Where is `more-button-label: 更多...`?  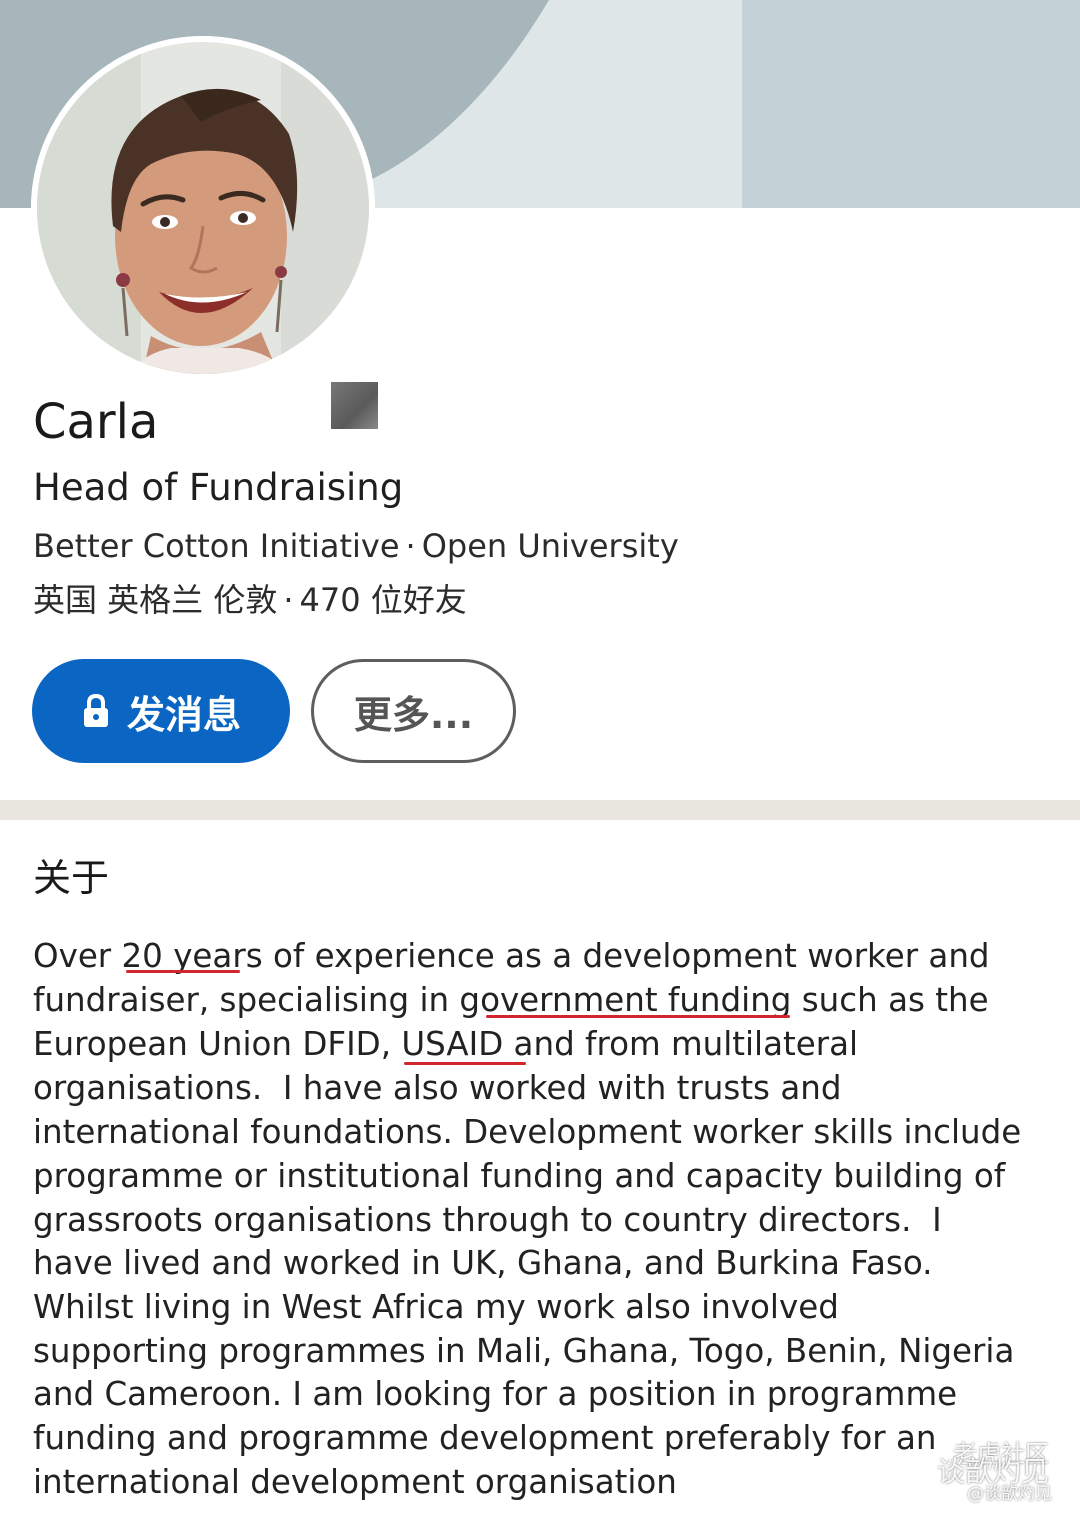 more-button-label: 更多... is located at coordinates (413, 714).